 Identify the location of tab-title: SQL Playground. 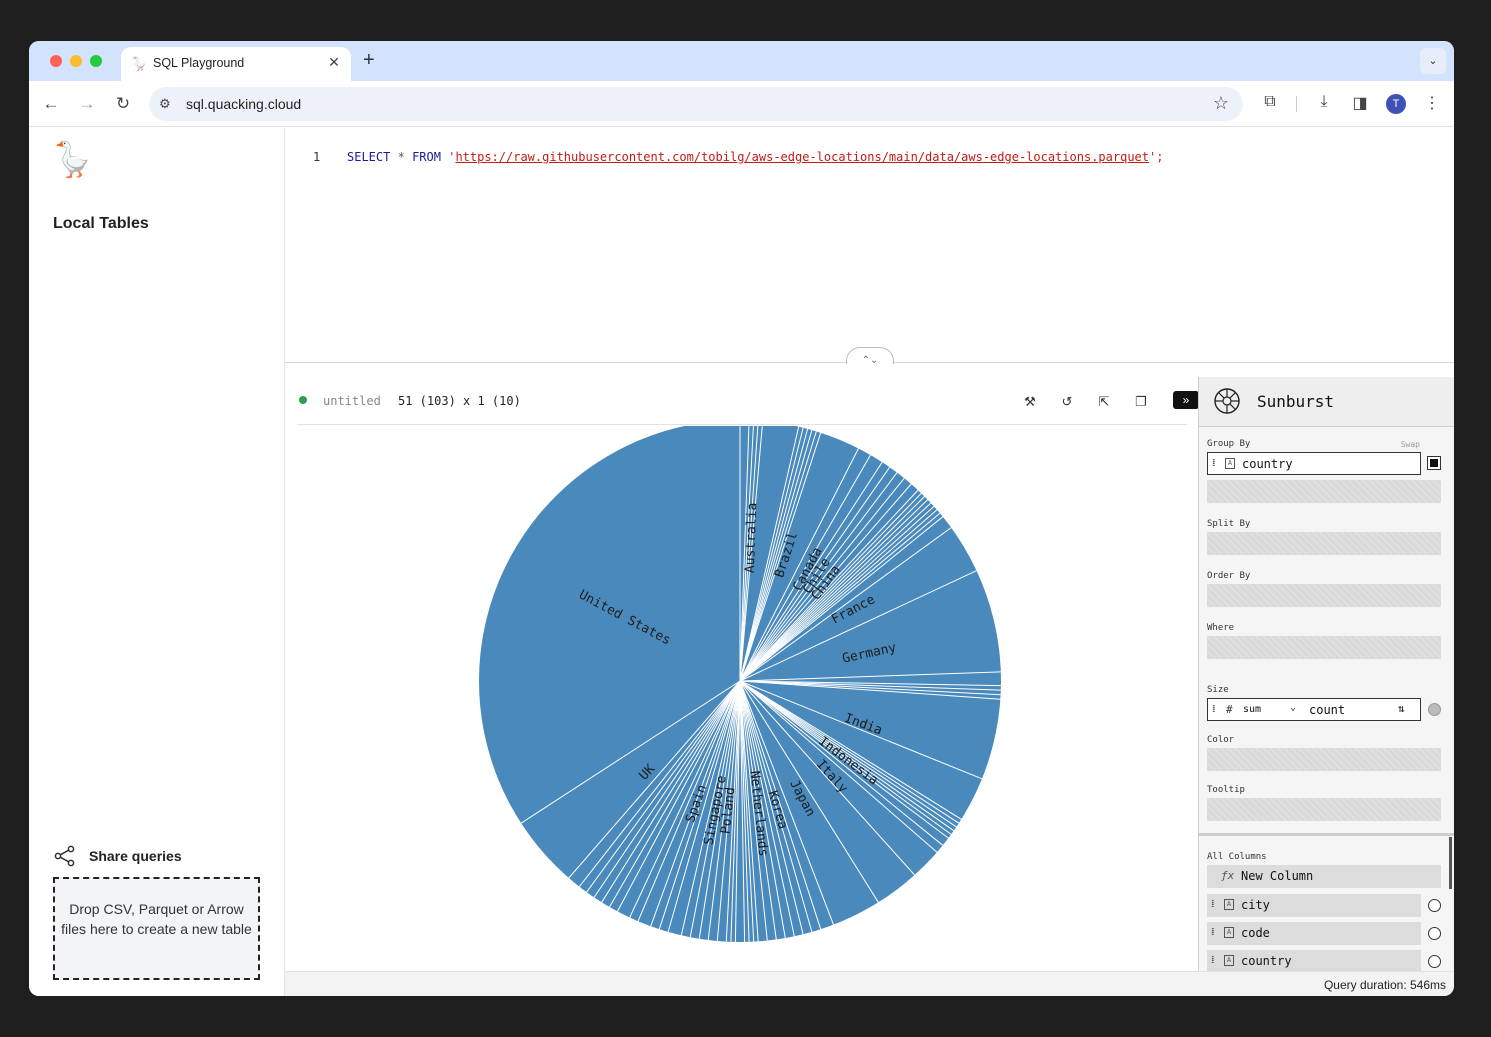
(199, 63).